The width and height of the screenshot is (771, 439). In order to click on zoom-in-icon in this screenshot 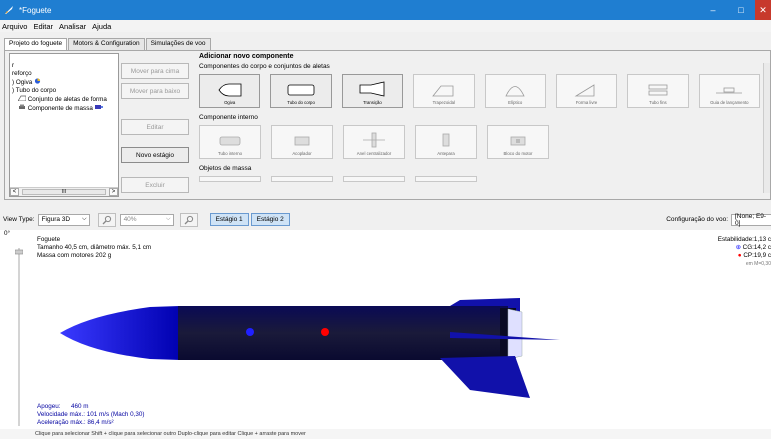, I will do `click(188, 219)`.